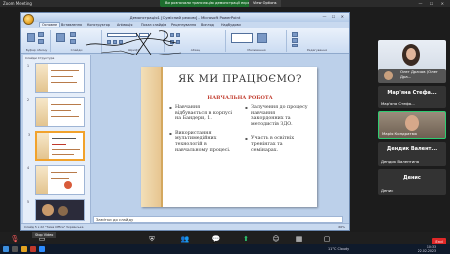 The image size is (450, 254). I want to click on slide-decor-line, so click(162, 137).